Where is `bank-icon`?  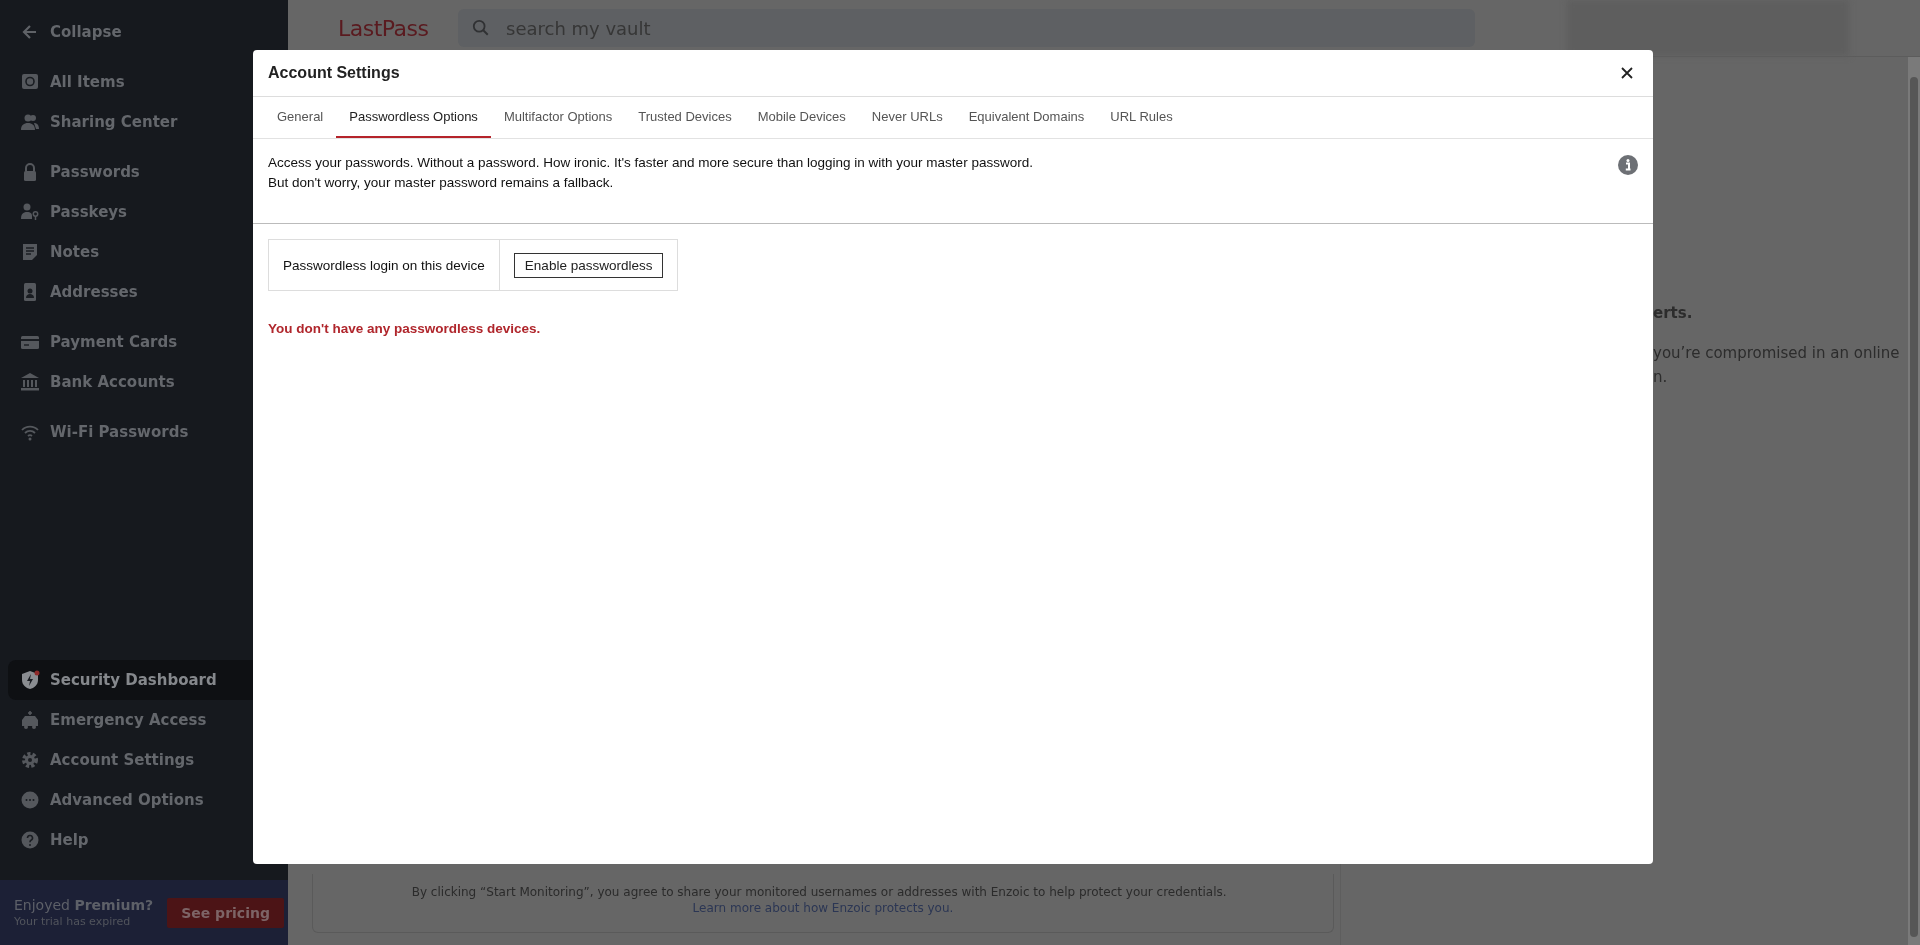 bank-icon is located at coordinates (30, 382).